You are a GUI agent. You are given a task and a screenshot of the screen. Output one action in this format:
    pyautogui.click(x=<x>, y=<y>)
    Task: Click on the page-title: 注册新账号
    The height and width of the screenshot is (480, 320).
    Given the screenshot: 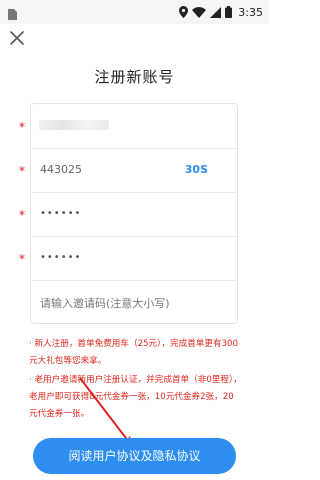 What is the action you would take?
    pyautogui.click(x=134, y=77)
    